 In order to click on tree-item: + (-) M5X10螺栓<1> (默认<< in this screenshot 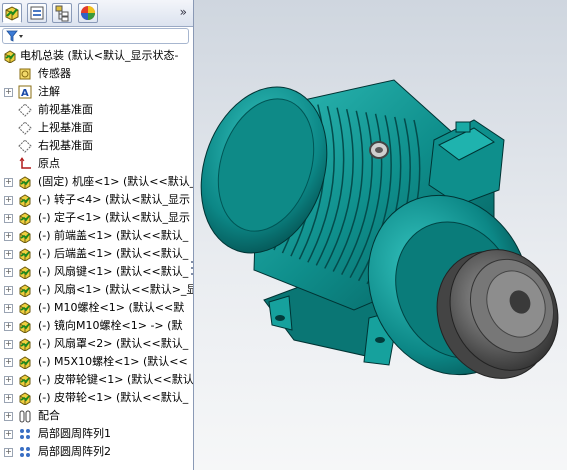, I will do `click(96, 362)`.